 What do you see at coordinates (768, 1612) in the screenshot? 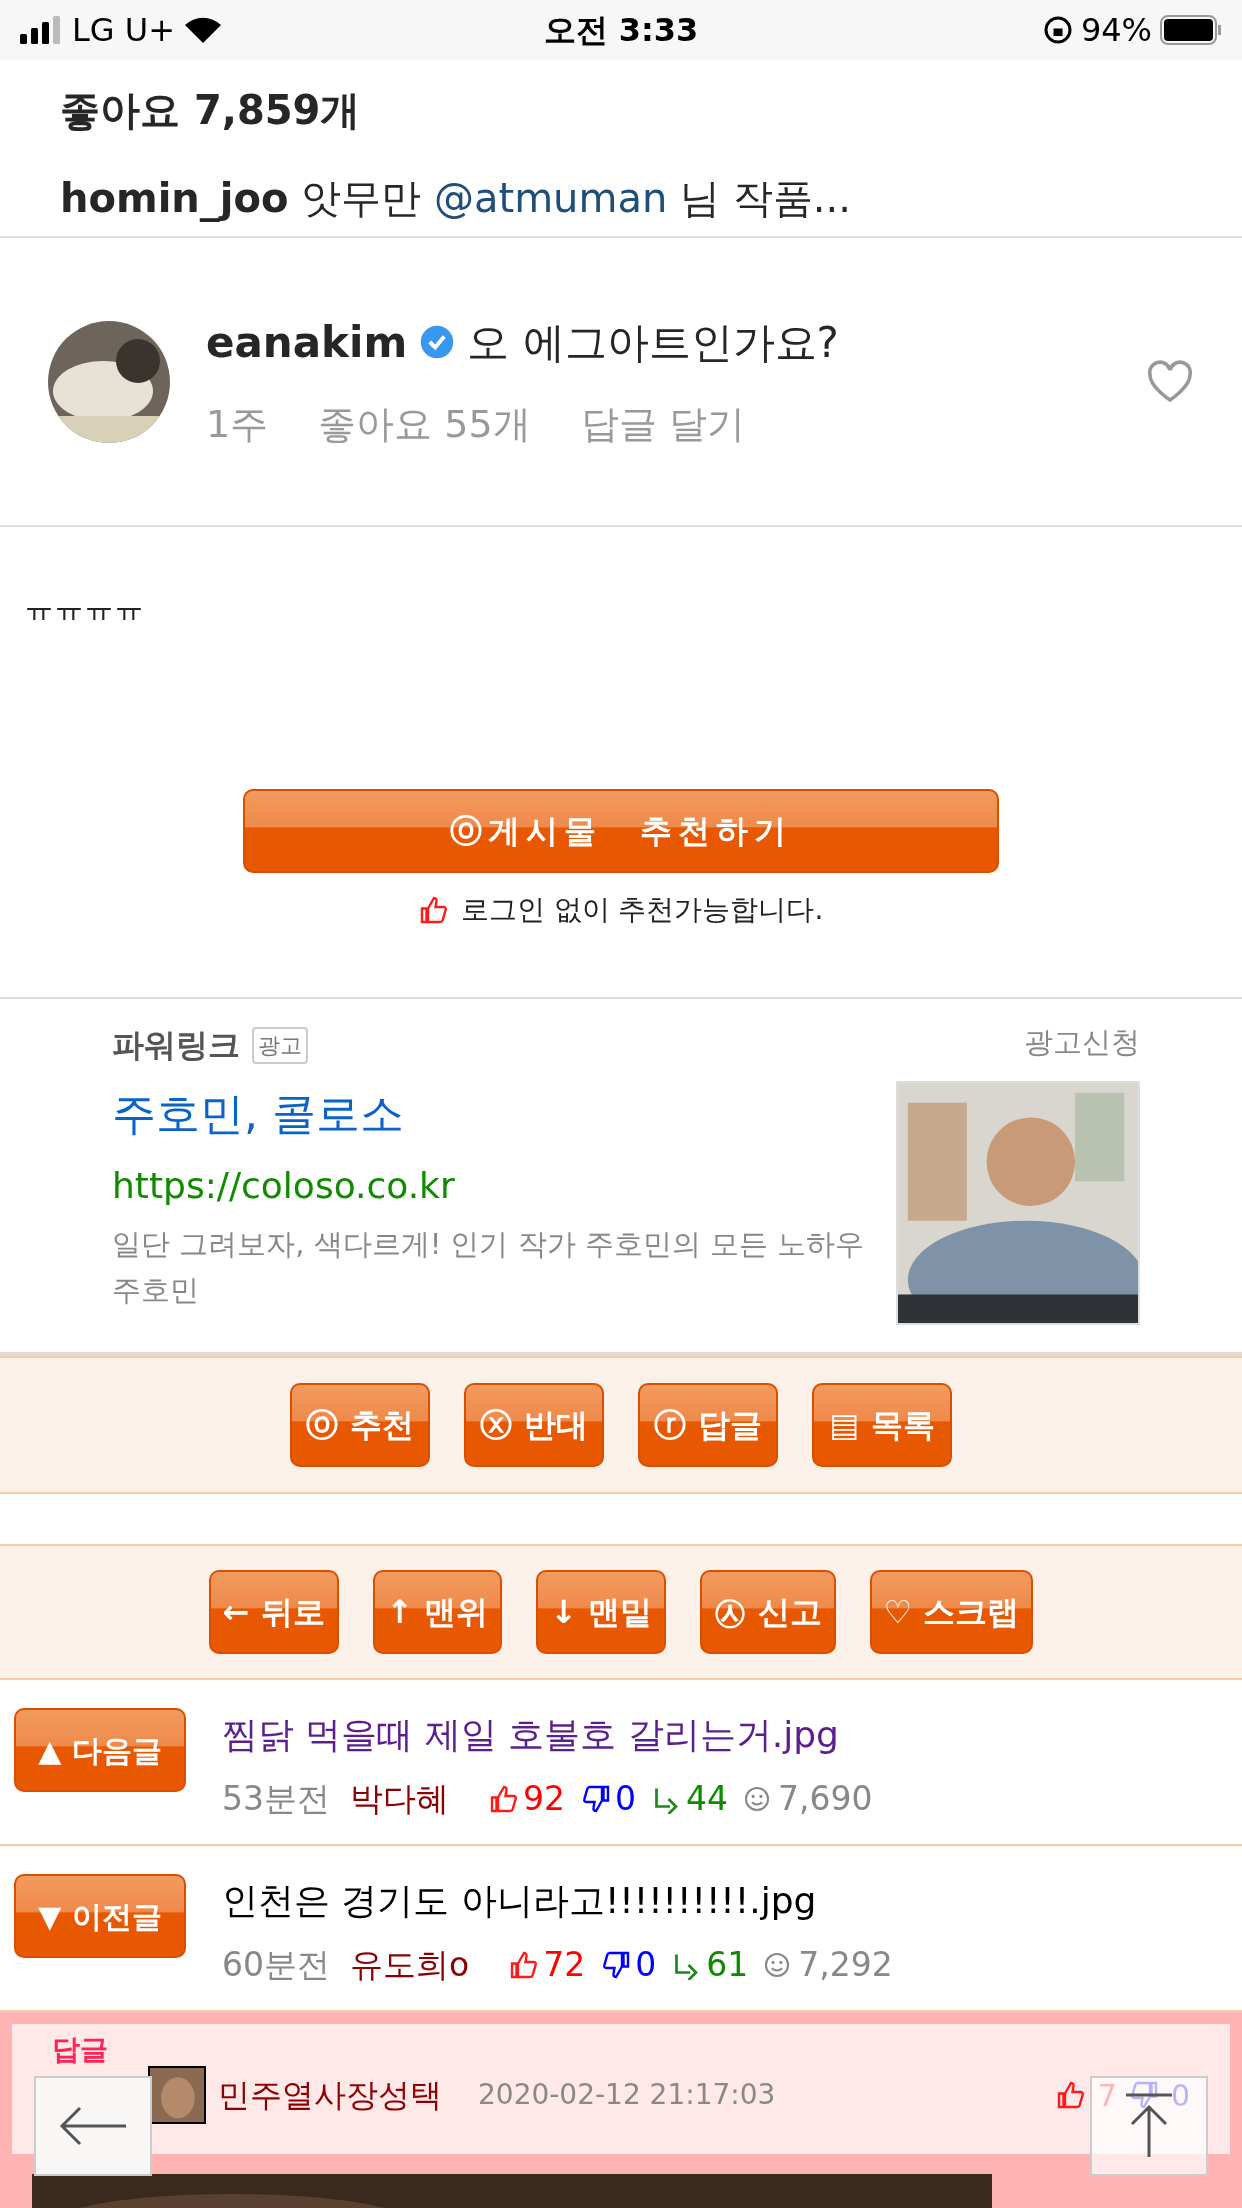
I see `navigation-button: ㉦ 신고` at bounding box center [768, 1612].